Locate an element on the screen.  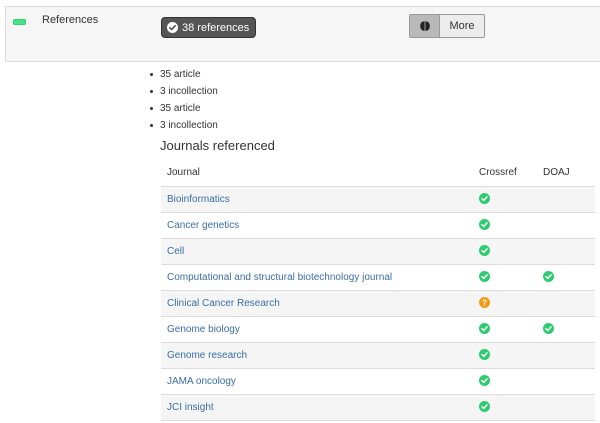
journal-cell: JCI insight is located at coordinates (320, 407).